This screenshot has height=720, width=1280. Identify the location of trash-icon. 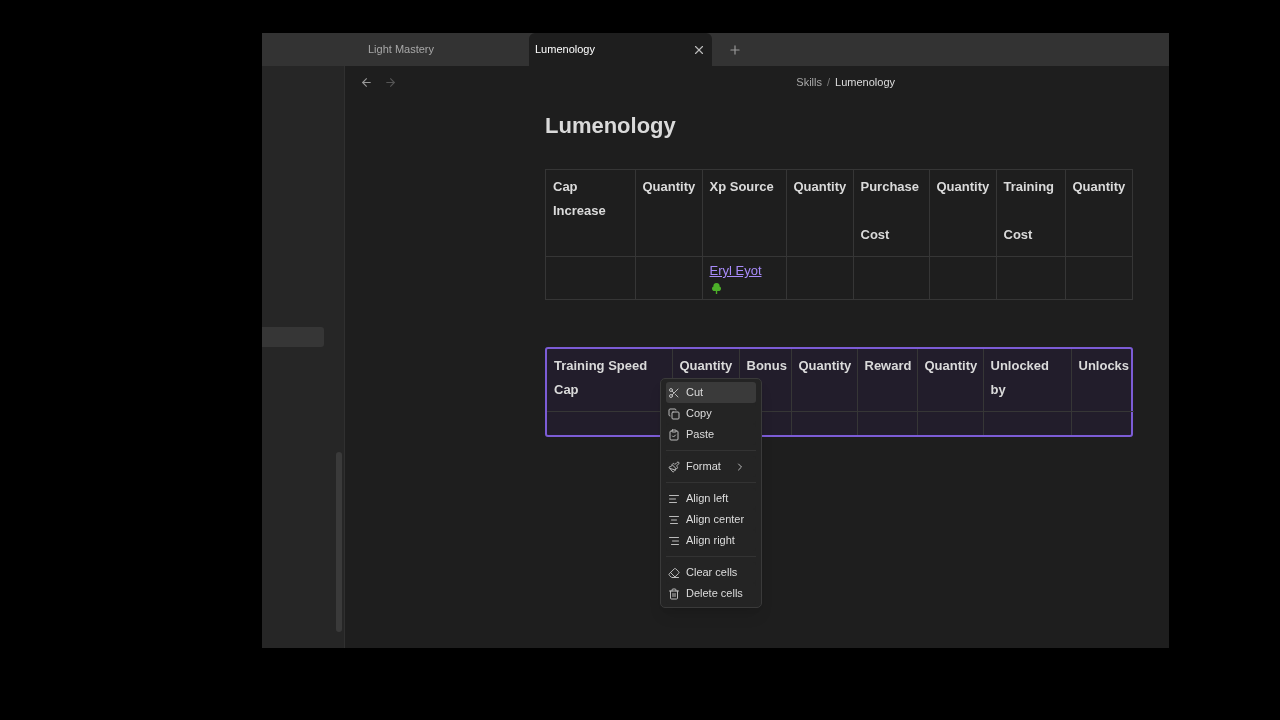
(674, 593).